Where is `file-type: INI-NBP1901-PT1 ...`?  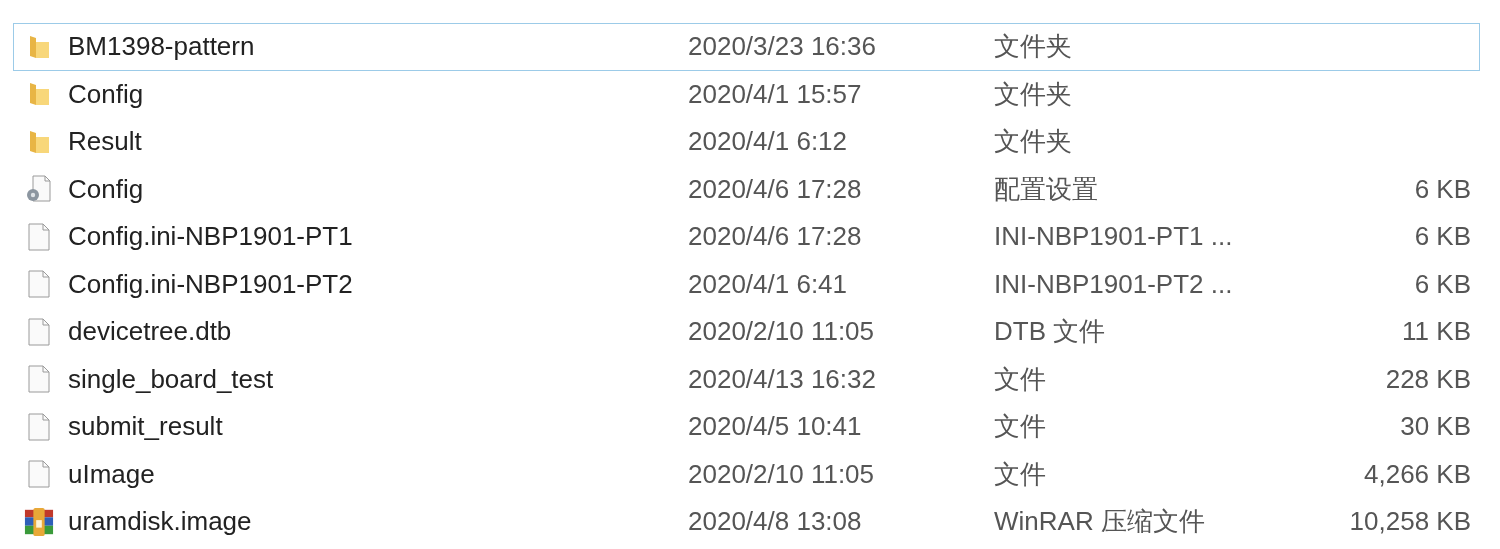
file-type: INI-NBP1901-PT1 ... is located at coordinates (1114, 237).